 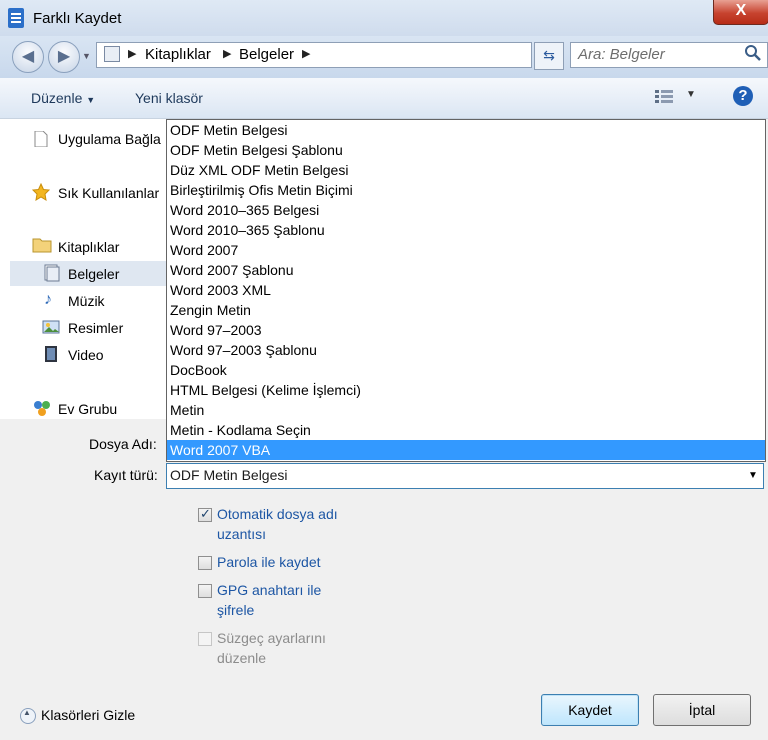 I want to click on nav-item-libraries: Kitaplıklar, so click(x=88, y=247).